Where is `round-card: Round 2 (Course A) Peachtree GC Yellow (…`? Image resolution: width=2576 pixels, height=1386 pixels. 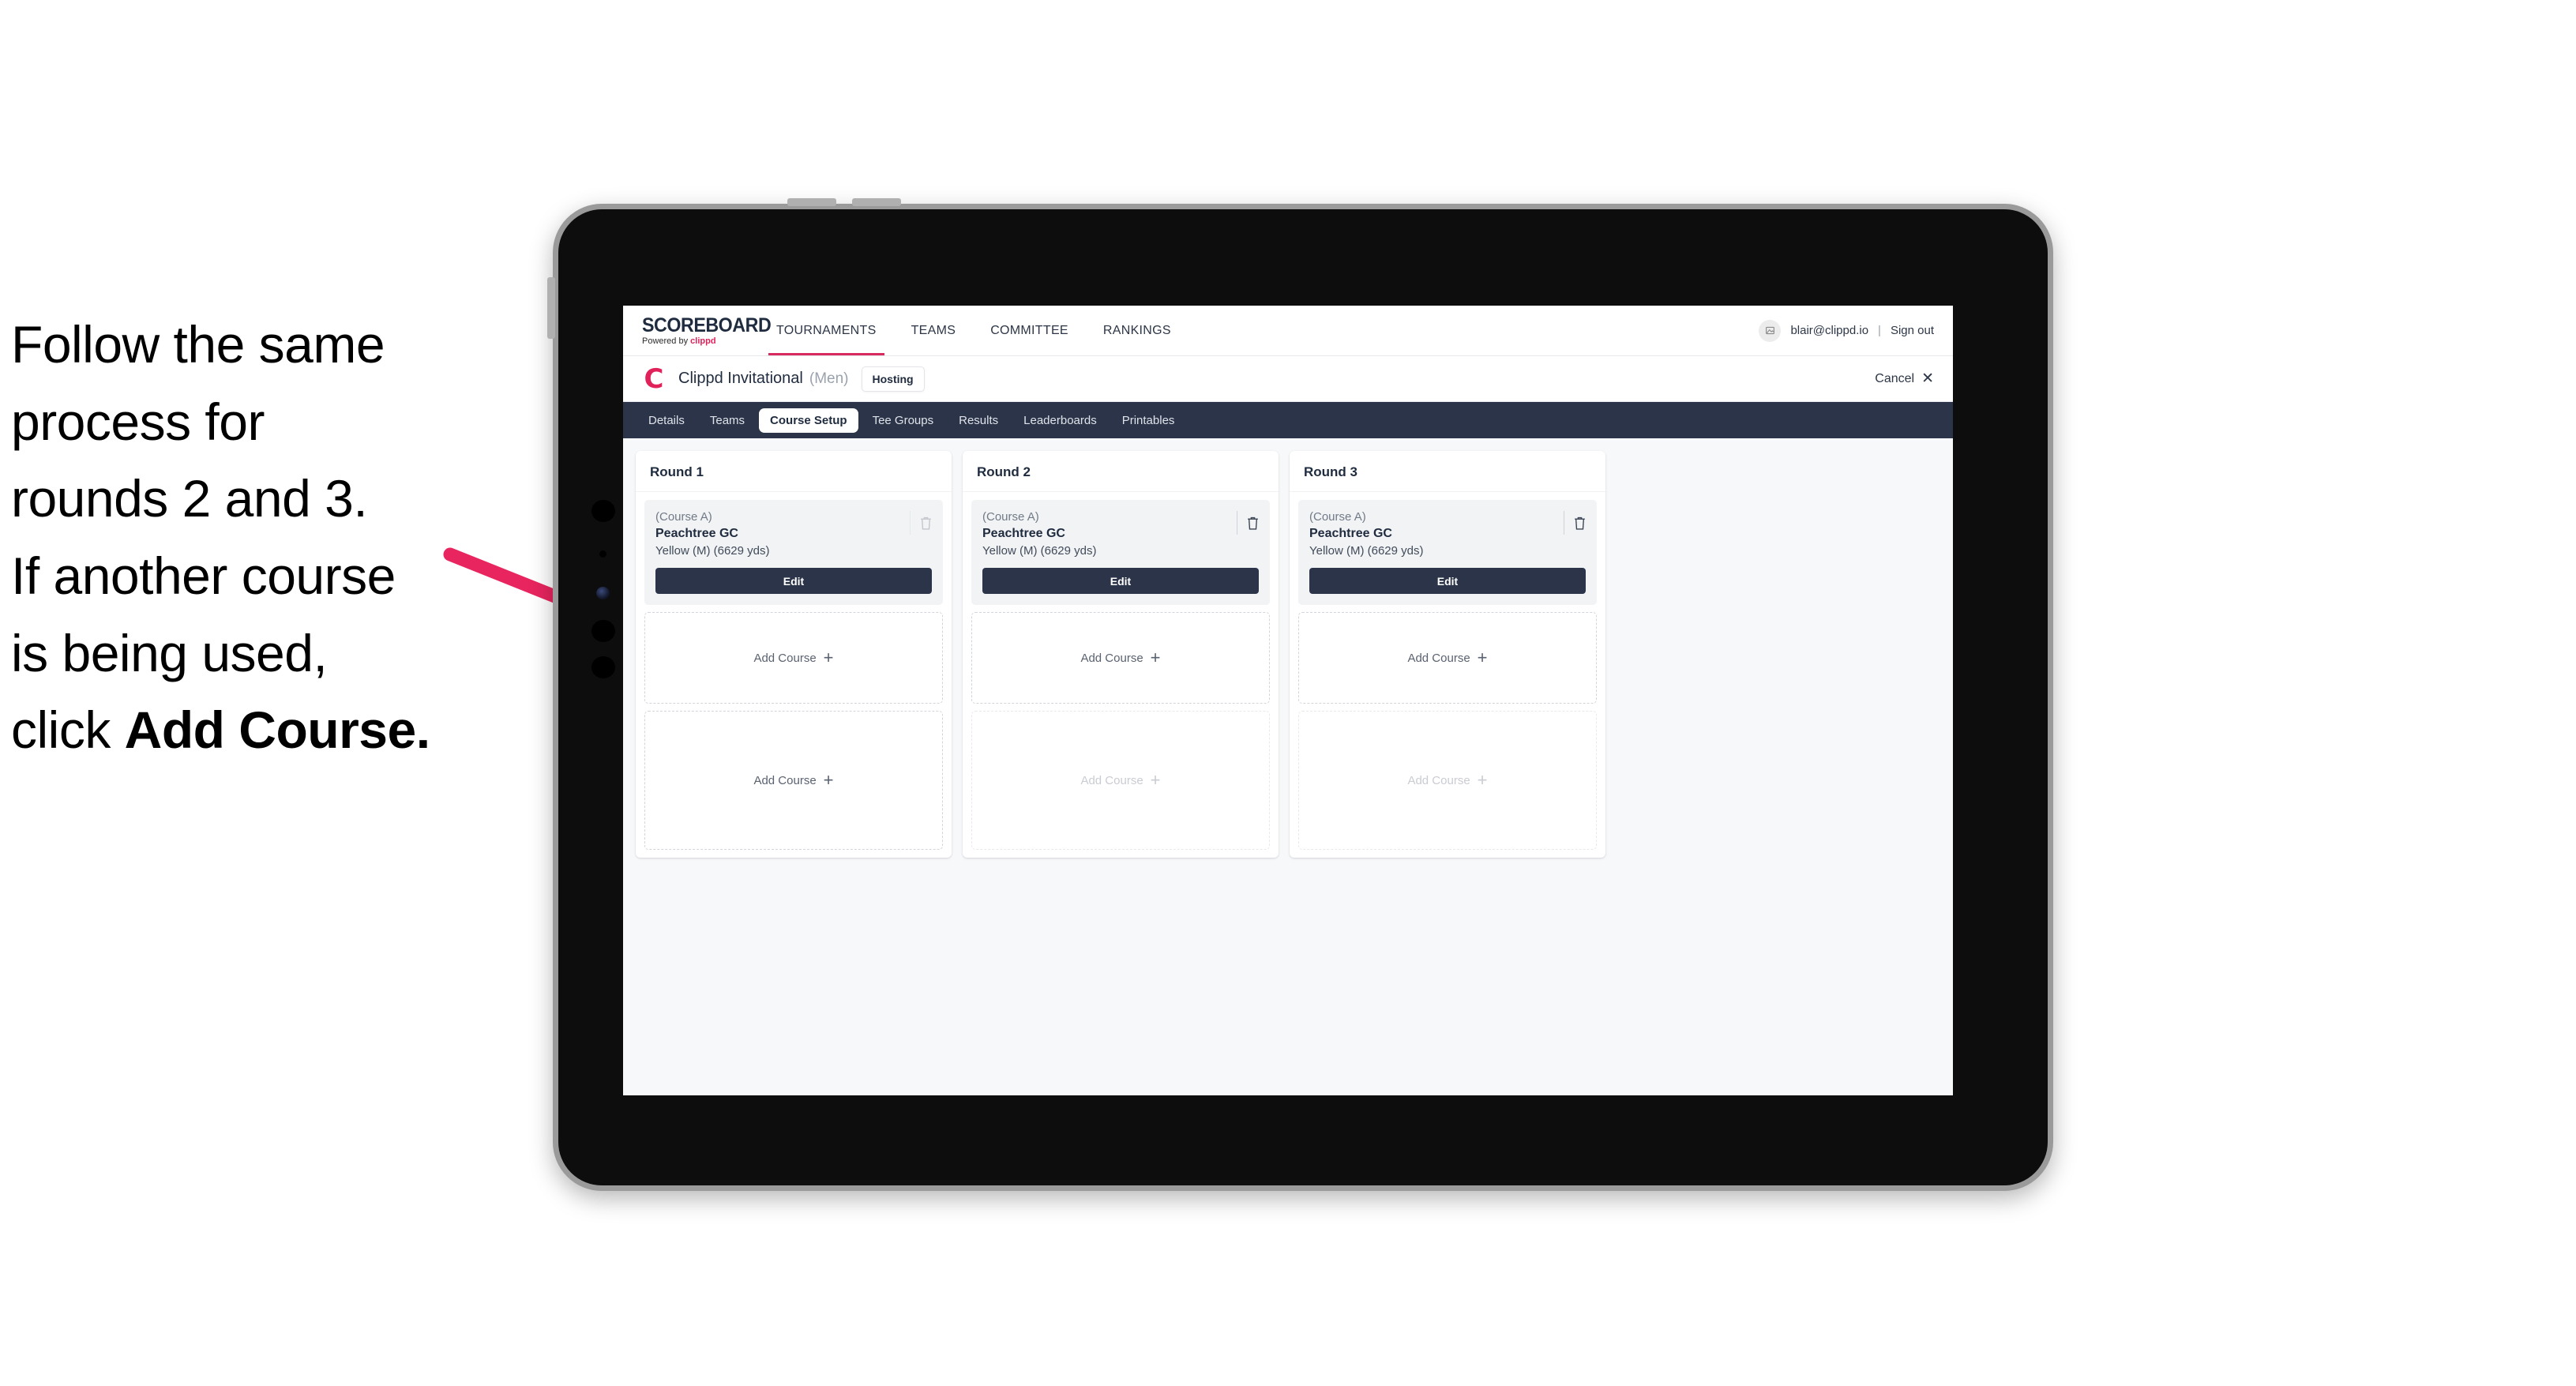
round-card: Round 2 (Course A) Peachtree GC Yellow (… is located at coordinates (1121, 654).